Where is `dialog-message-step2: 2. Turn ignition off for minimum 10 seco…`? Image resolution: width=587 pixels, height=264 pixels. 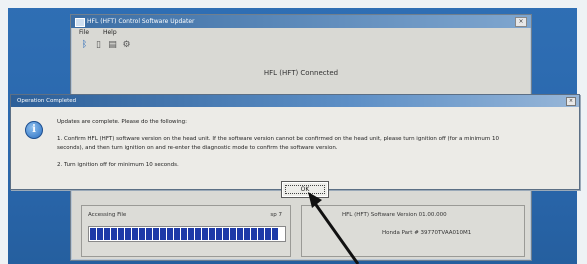 dialog-message-step2: 2. Turn ignition off for minimum 10 seco… is located at coordinates (118, 165).